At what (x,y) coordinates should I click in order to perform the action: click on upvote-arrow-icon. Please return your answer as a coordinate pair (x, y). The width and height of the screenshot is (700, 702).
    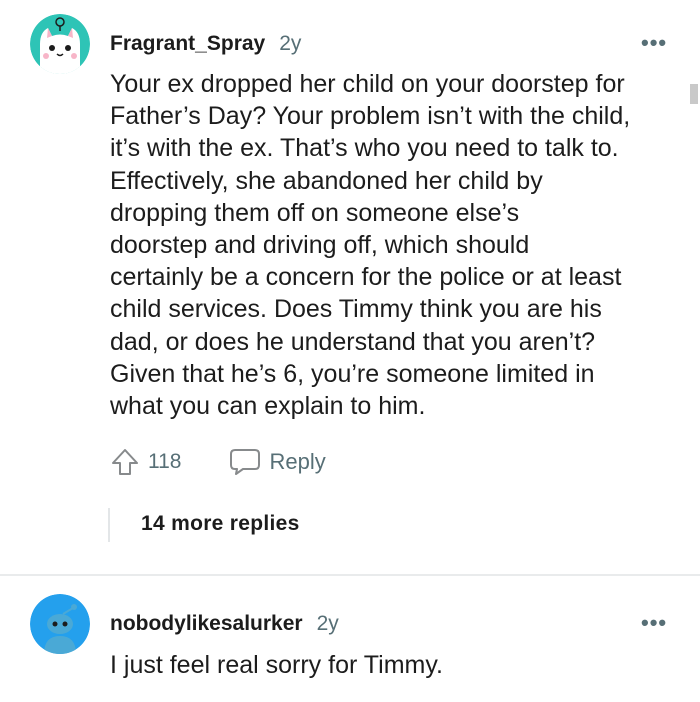
    Looking at the image, I should click on (125, 462).